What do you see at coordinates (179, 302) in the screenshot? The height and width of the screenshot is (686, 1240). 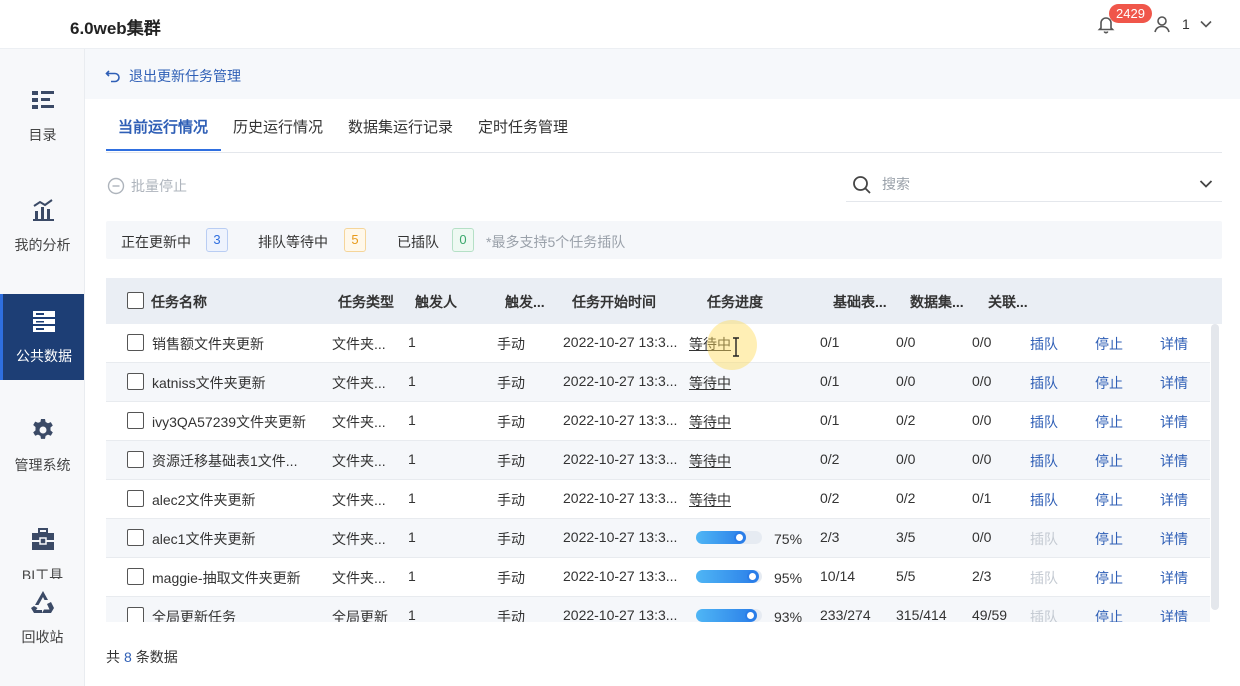 I see `column-header-task-name: 任务名称` at bounding box center [179, 302].